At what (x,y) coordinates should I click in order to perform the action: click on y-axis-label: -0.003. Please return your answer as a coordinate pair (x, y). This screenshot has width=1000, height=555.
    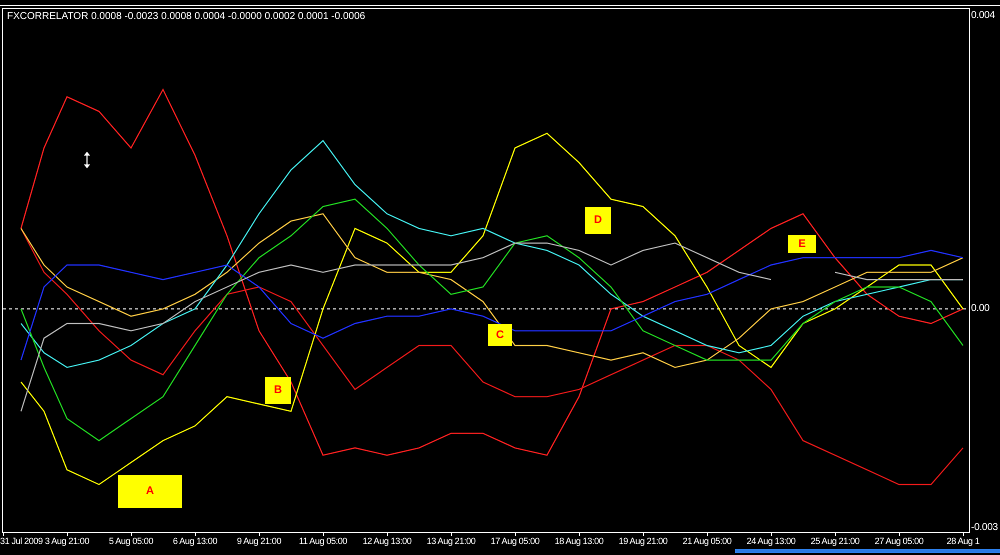
    Looking at the image, I should click on (984, 528).